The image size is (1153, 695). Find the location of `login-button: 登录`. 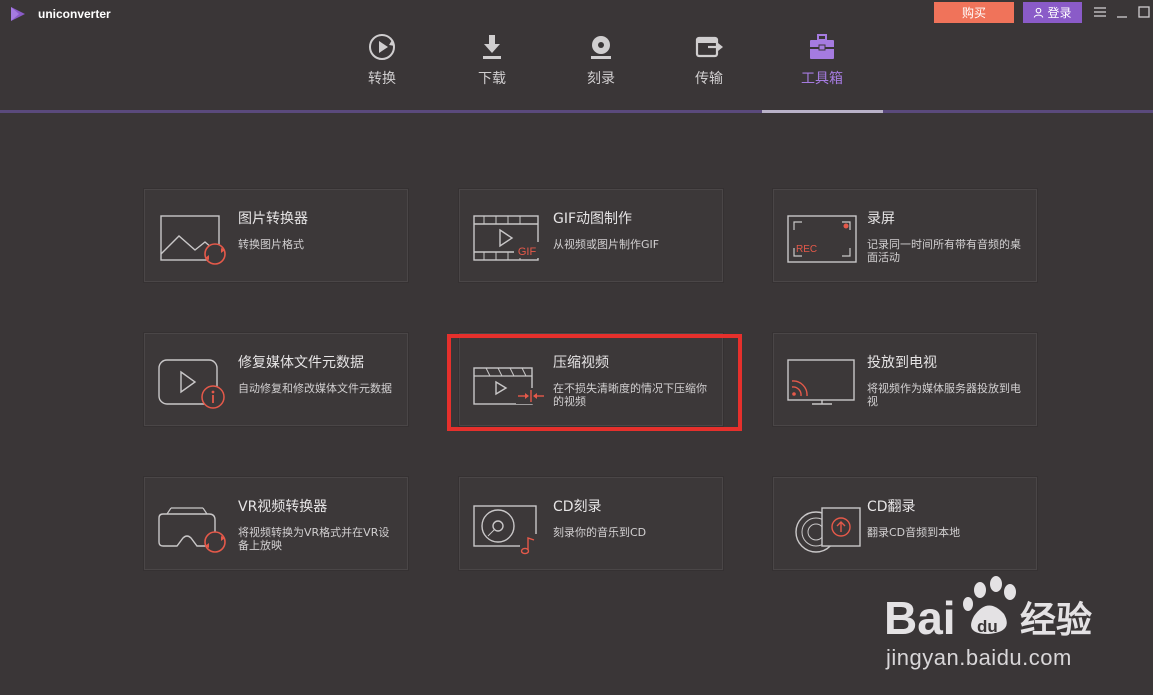

login-button: 登录 is located at coordinates (1052, 12).